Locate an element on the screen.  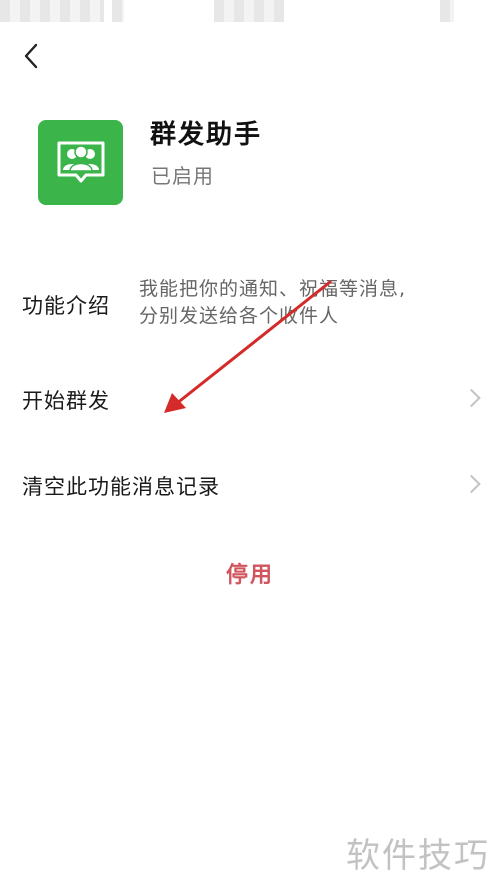
start-group-send-row: 开始群发 is located at coordinates (250, 398).